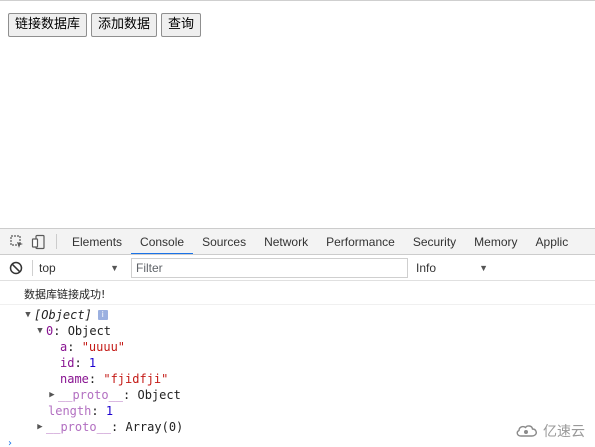 The width and height of the screenshot is (595, 447). I want to click on page-button-bar: 链接数据库 添加数据 查询, so click(105, 25).